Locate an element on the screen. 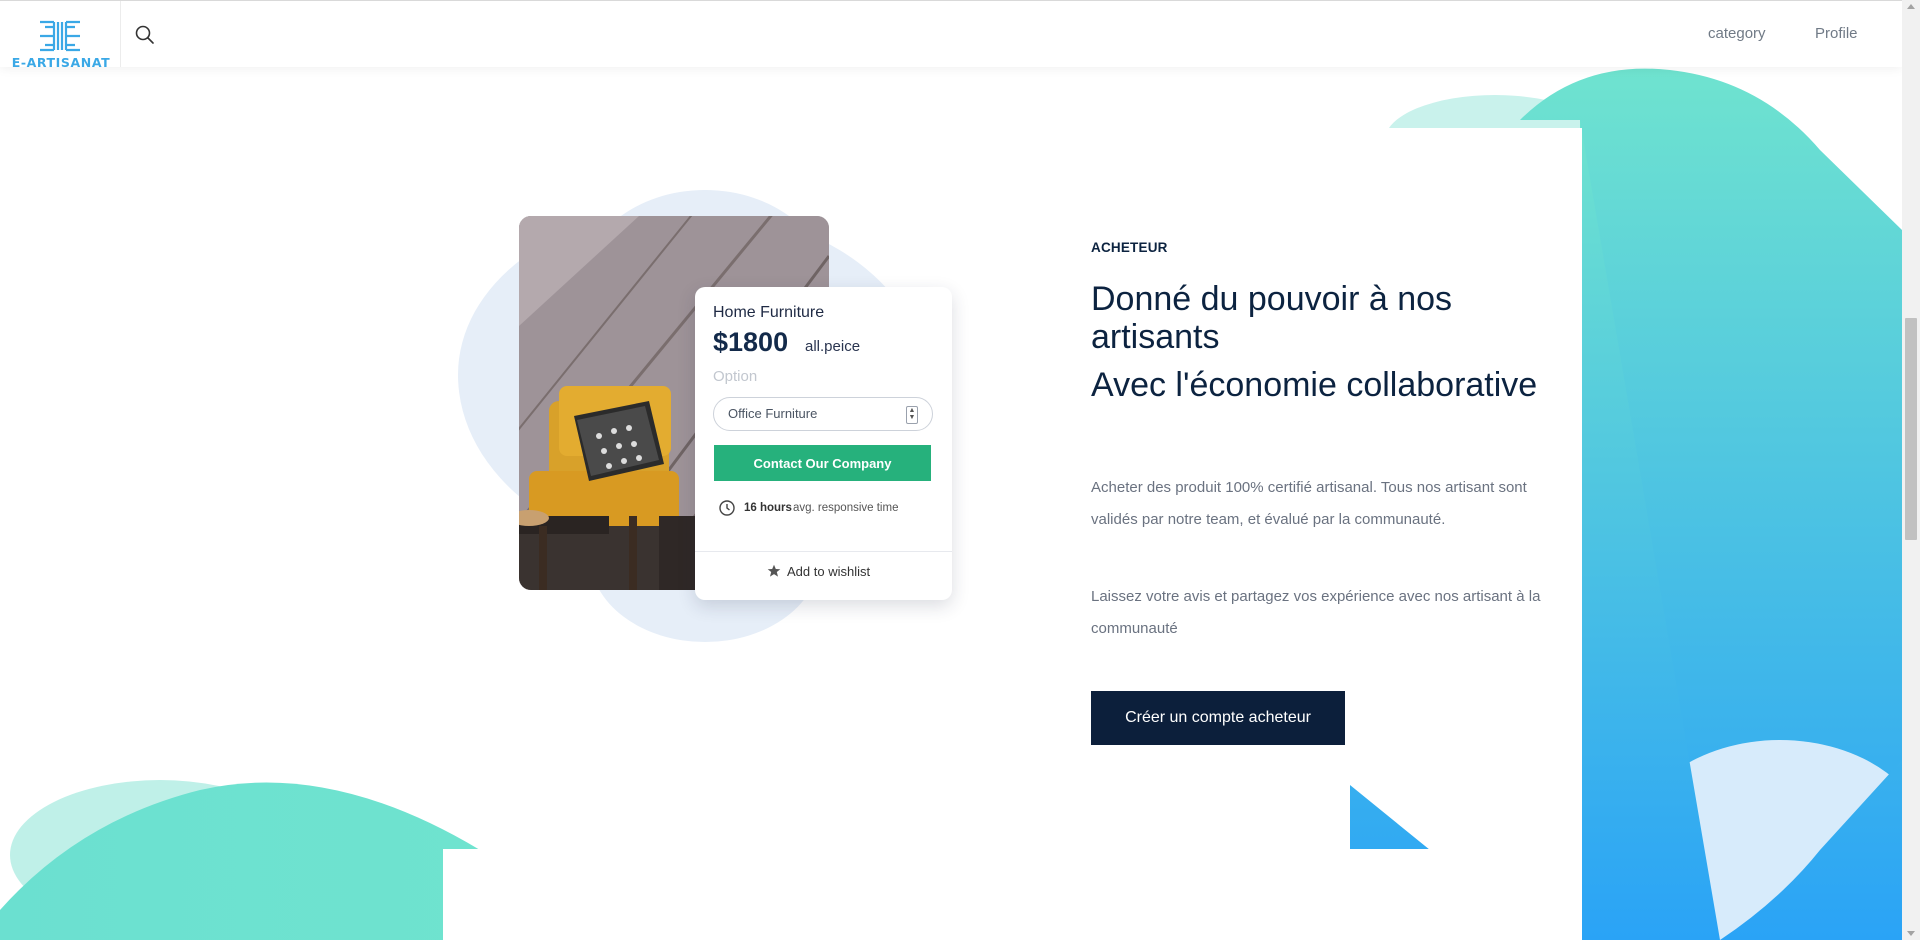 The image size is (1920, 940). scrollbar-thumb is located at coordinates (1911, 429).